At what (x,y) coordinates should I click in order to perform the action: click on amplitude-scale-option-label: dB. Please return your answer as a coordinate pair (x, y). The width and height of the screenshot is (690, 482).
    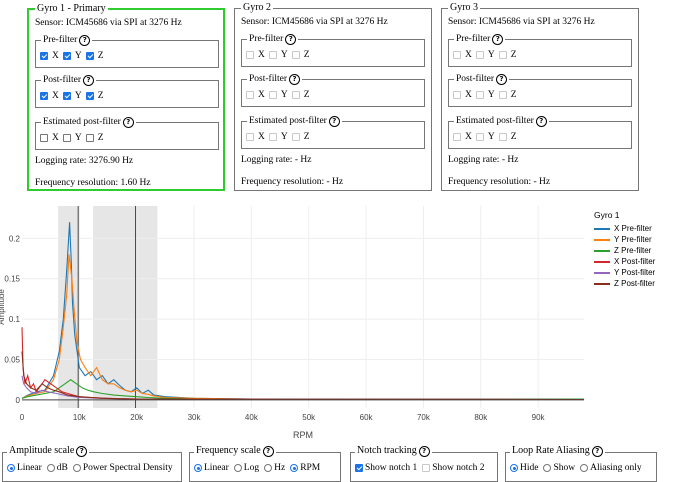
    Looking at the image, I should click on (62, 468).